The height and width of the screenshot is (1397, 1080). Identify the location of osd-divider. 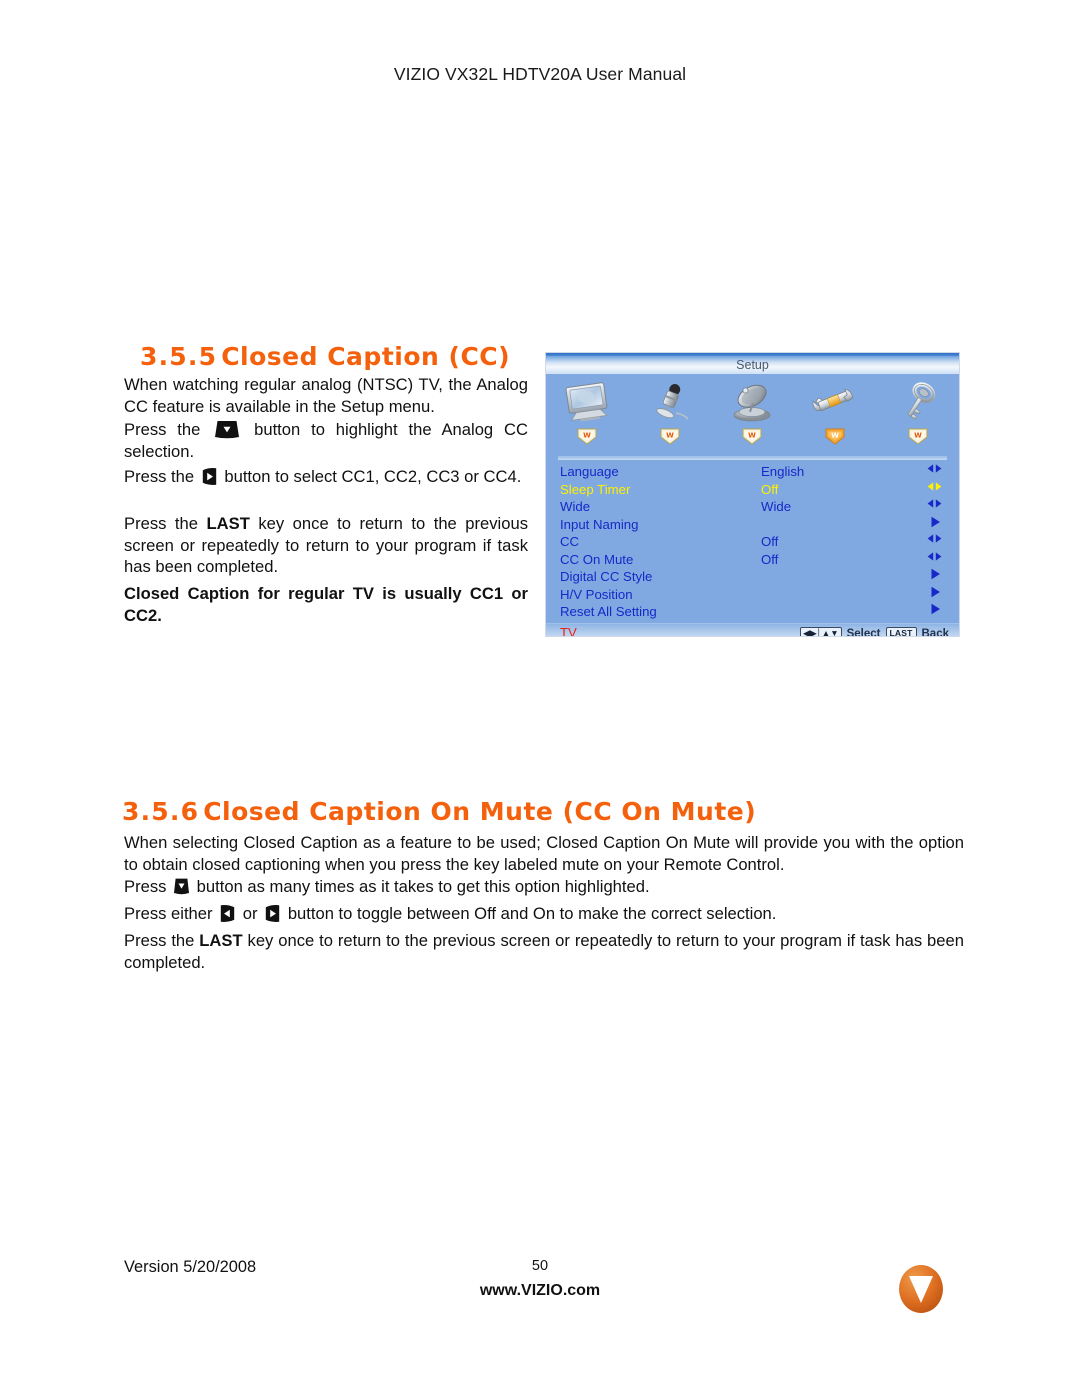
(752, 458).